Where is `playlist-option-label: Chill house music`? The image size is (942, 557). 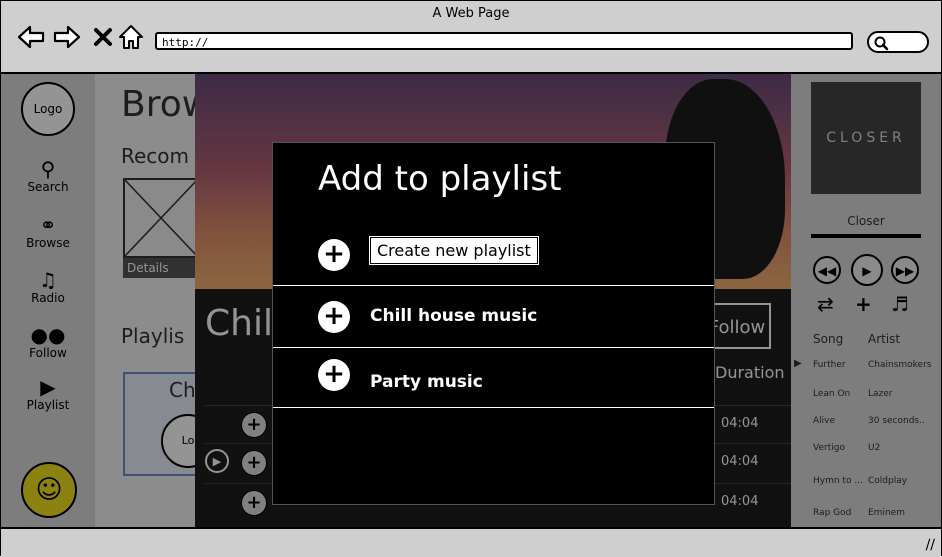 playlist-option-label: Chill house music is located at coordinates (454, 316).